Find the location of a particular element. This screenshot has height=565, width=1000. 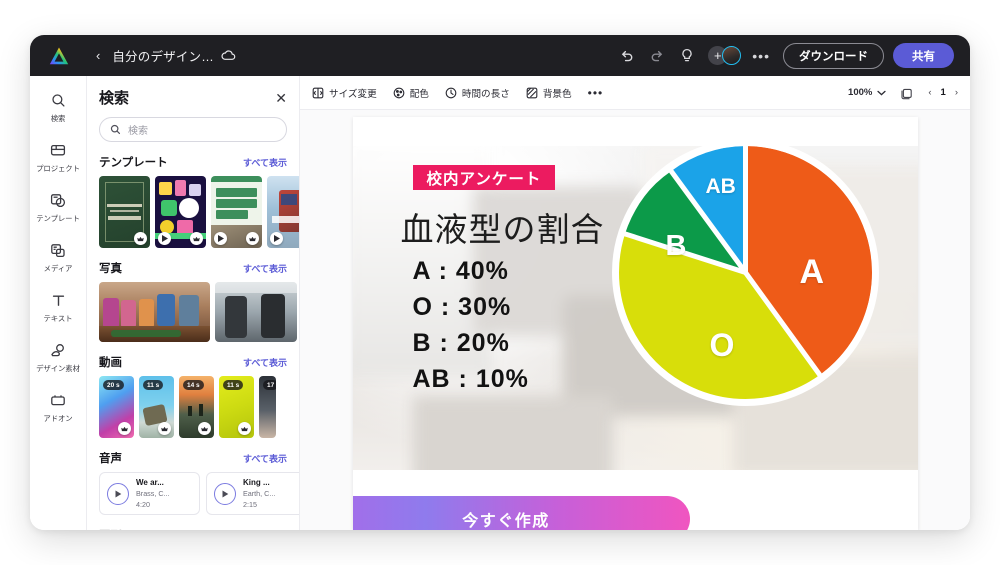

pie-chart-svg is located at coordinates (745, 272).